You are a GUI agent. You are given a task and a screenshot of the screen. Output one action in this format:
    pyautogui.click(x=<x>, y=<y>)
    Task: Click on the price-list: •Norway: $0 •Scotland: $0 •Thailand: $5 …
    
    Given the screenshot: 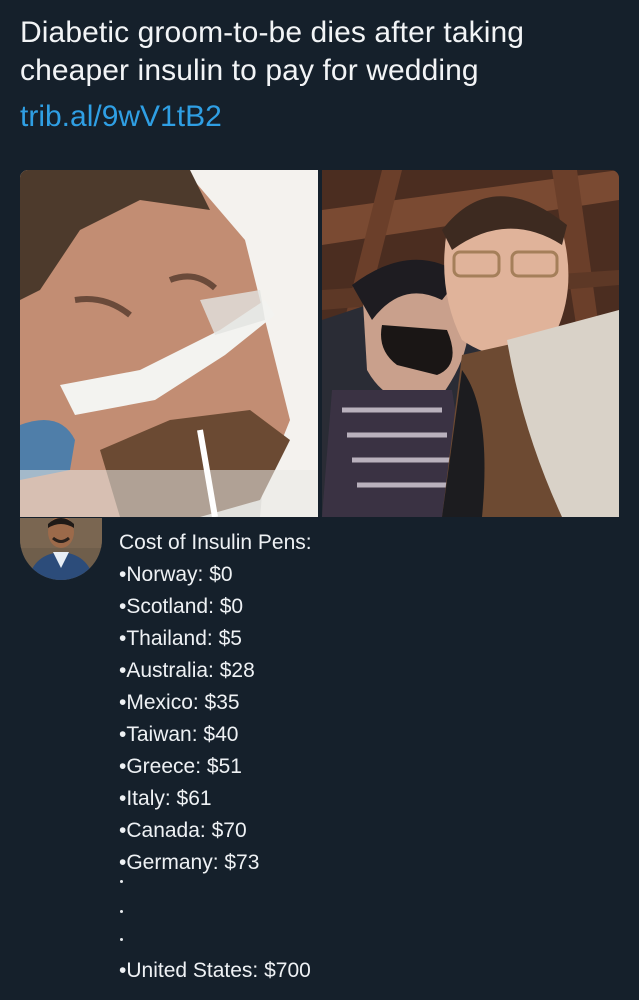 What is the action you would take?
    pyautogui.click(x=215, y=719)
    